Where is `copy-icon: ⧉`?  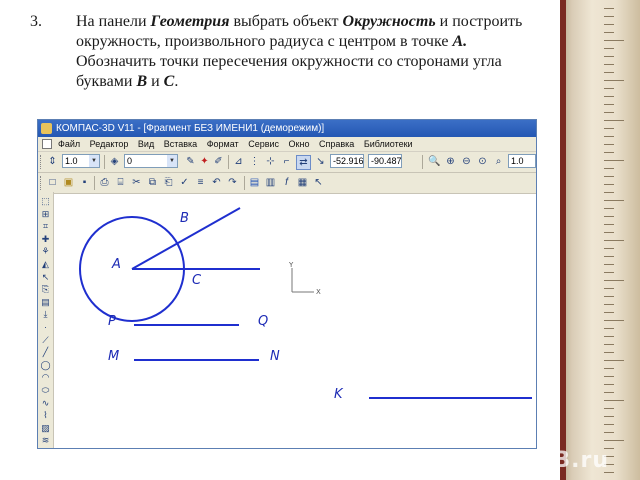 copy-icon: ⧉ is located at coordinates (152, 182).